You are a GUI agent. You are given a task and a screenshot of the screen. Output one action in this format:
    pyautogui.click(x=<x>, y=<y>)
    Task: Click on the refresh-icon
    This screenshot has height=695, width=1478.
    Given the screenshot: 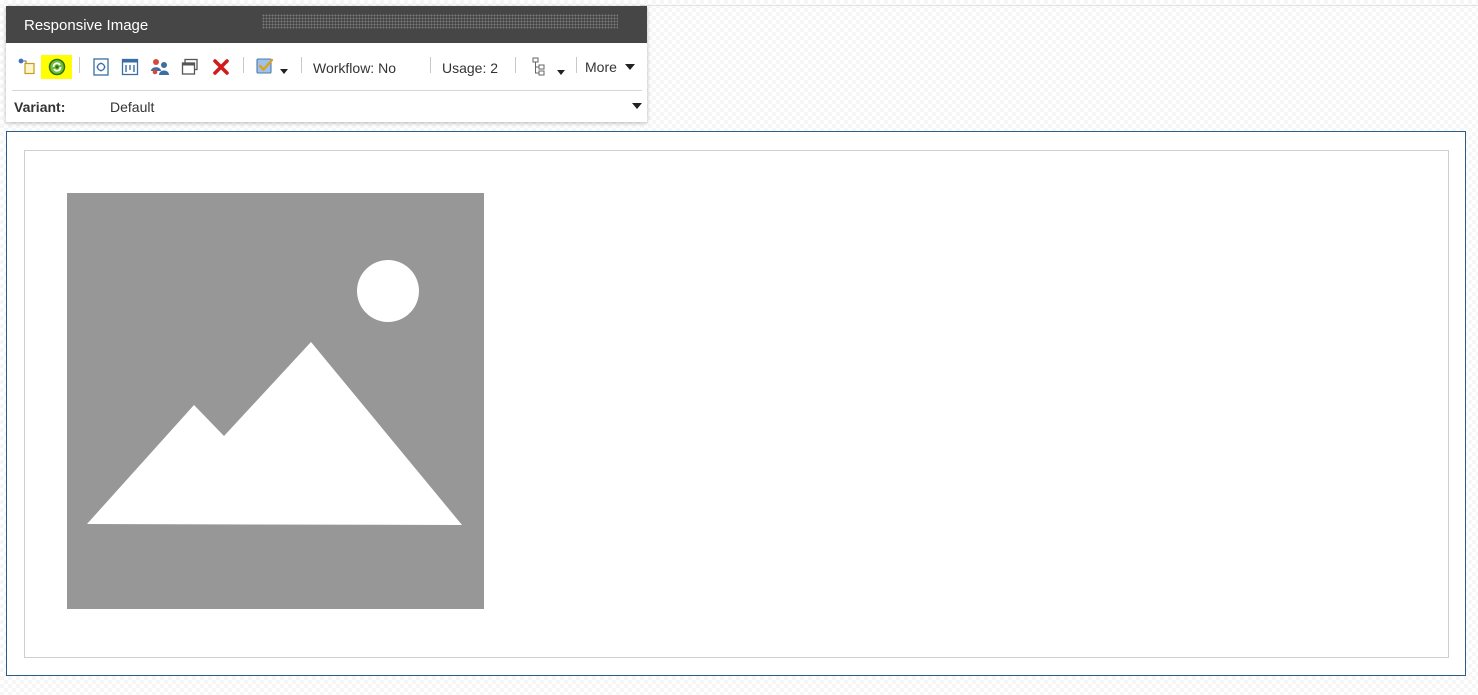 What is the action you would take?
    pyautogui.click(x=56, y=67)
    